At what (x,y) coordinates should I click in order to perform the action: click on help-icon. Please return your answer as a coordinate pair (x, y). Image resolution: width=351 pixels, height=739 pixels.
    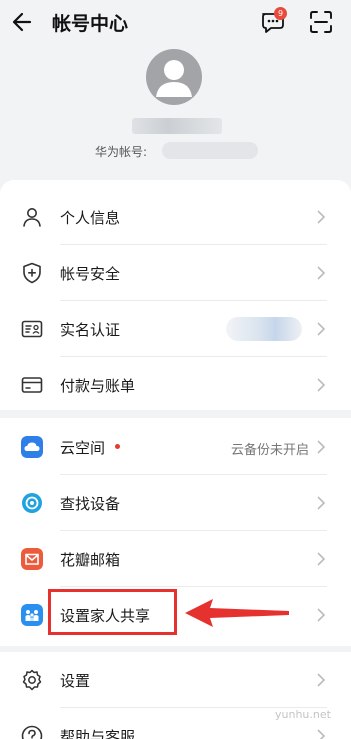
    Looking at the image, I should click on (32, 732).